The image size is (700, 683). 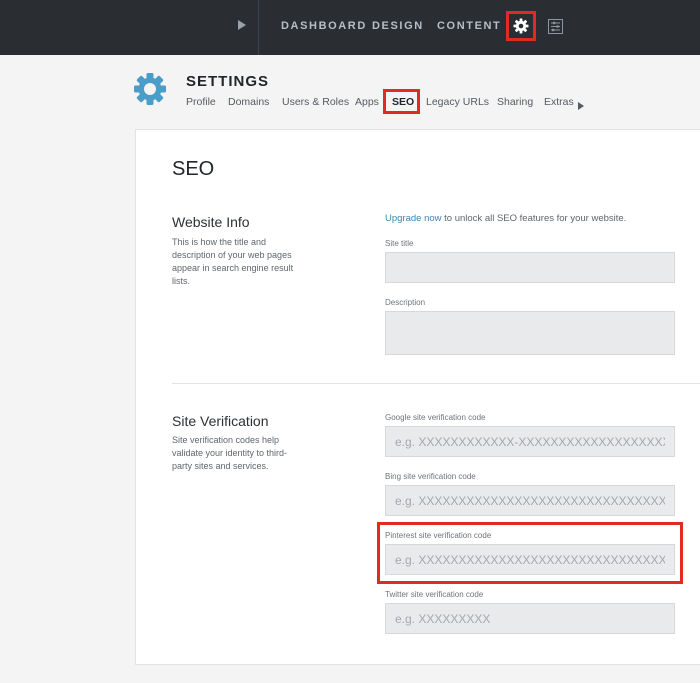 I want to click on tab-seo: SEO, so click(x=403, y=102).